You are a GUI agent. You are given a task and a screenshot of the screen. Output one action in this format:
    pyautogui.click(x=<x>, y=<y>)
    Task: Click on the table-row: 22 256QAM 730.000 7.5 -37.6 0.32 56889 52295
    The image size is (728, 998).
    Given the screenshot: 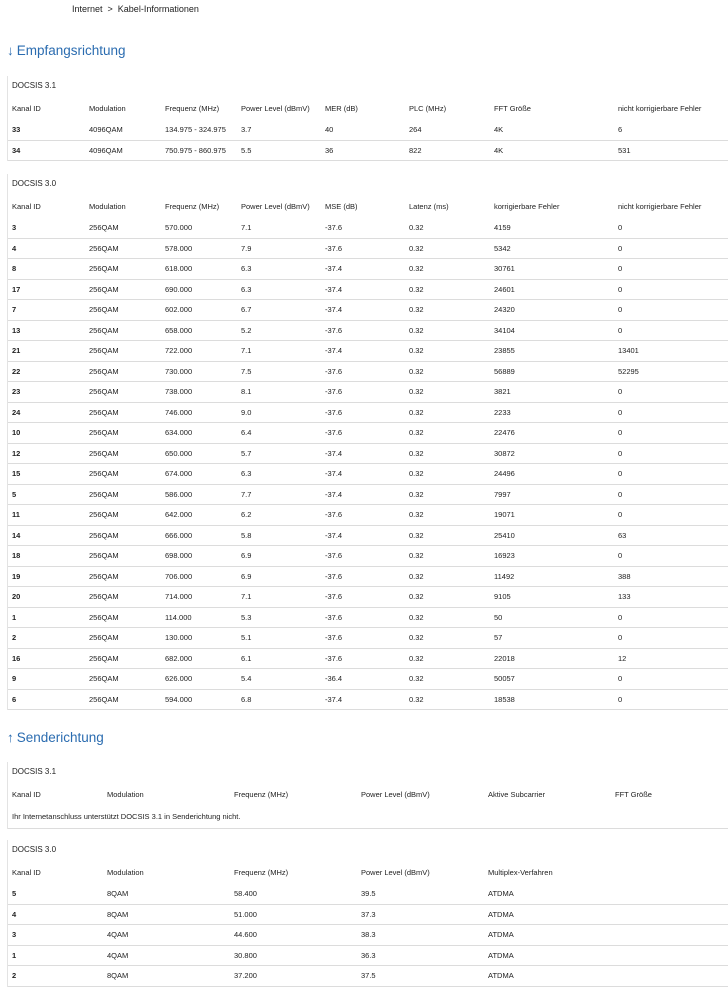 What is the action you would take?
    pyautogui.click(x=368, y=372)
    